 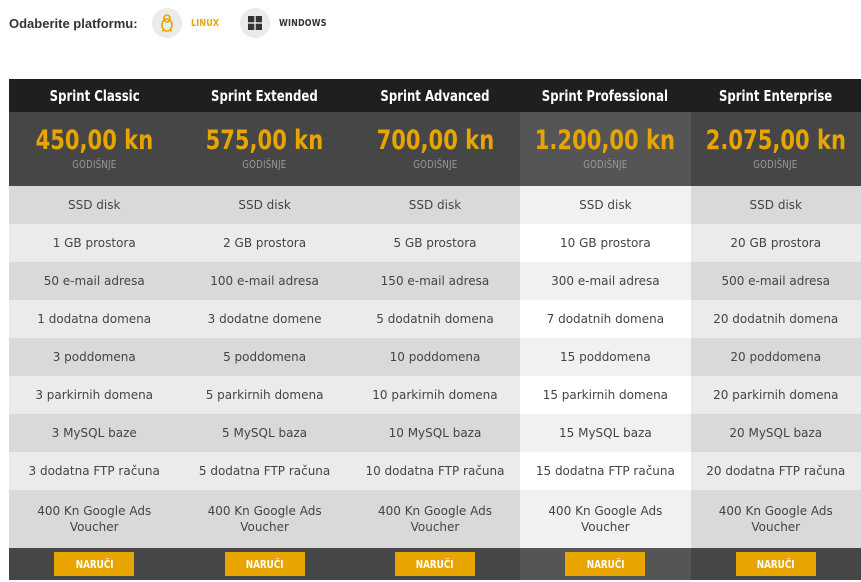 I want to click on feature-domains: 7 dodatnih domena, so click(x=605, y=319).